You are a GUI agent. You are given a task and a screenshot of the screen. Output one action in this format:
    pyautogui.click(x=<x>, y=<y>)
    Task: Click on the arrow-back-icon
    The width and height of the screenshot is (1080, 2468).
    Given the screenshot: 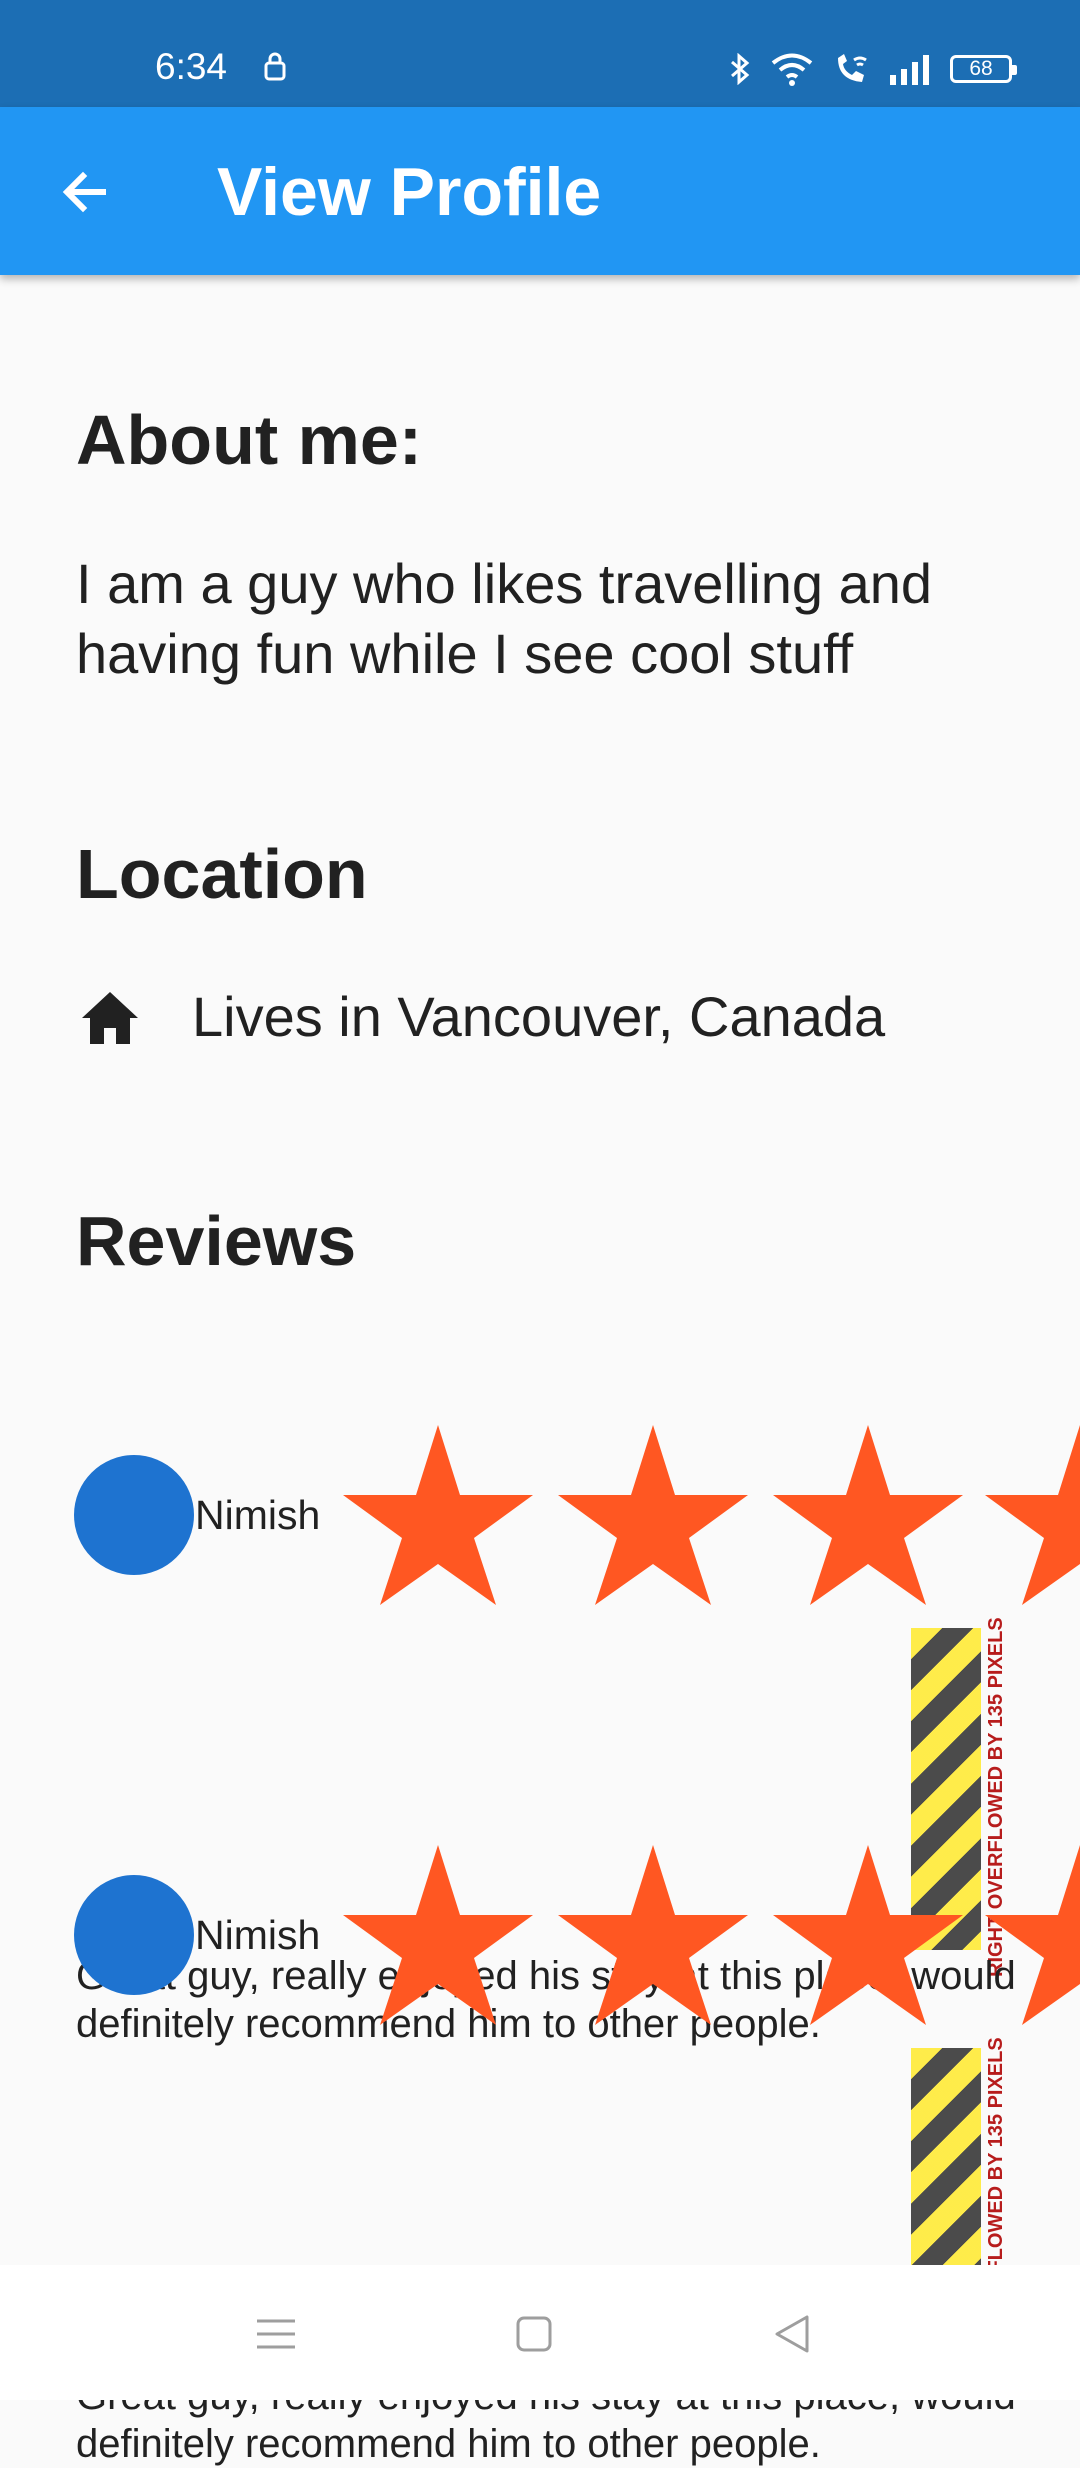 What is the action you would take?
    pyautogui.click(x=84, y=192)
    